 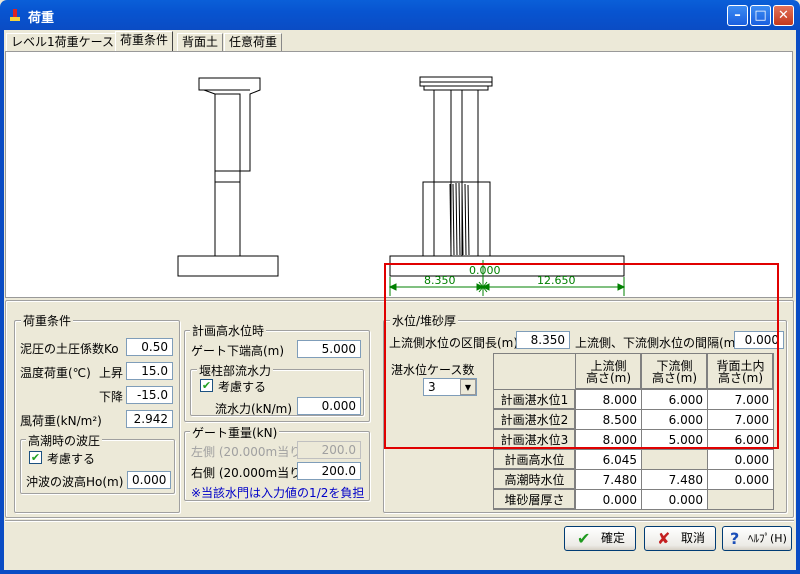 I want to click on table-corner, so click(x=534, y=371).